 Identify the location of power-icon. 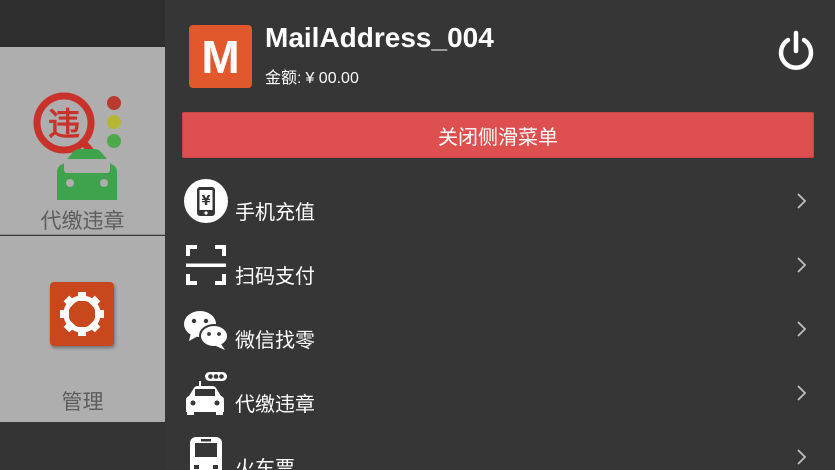
(796, 50).